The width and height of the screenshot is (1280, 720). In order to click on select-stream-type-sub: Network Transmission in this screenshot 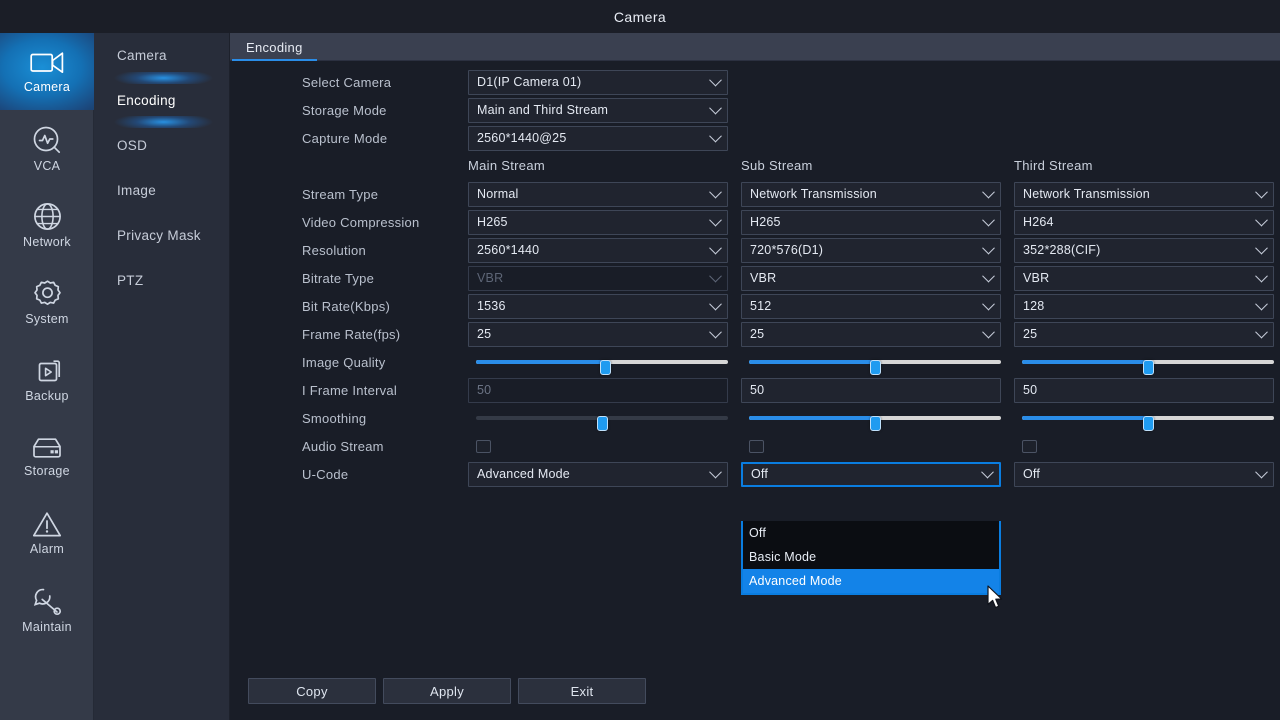, I will do `click(871, 194)`.